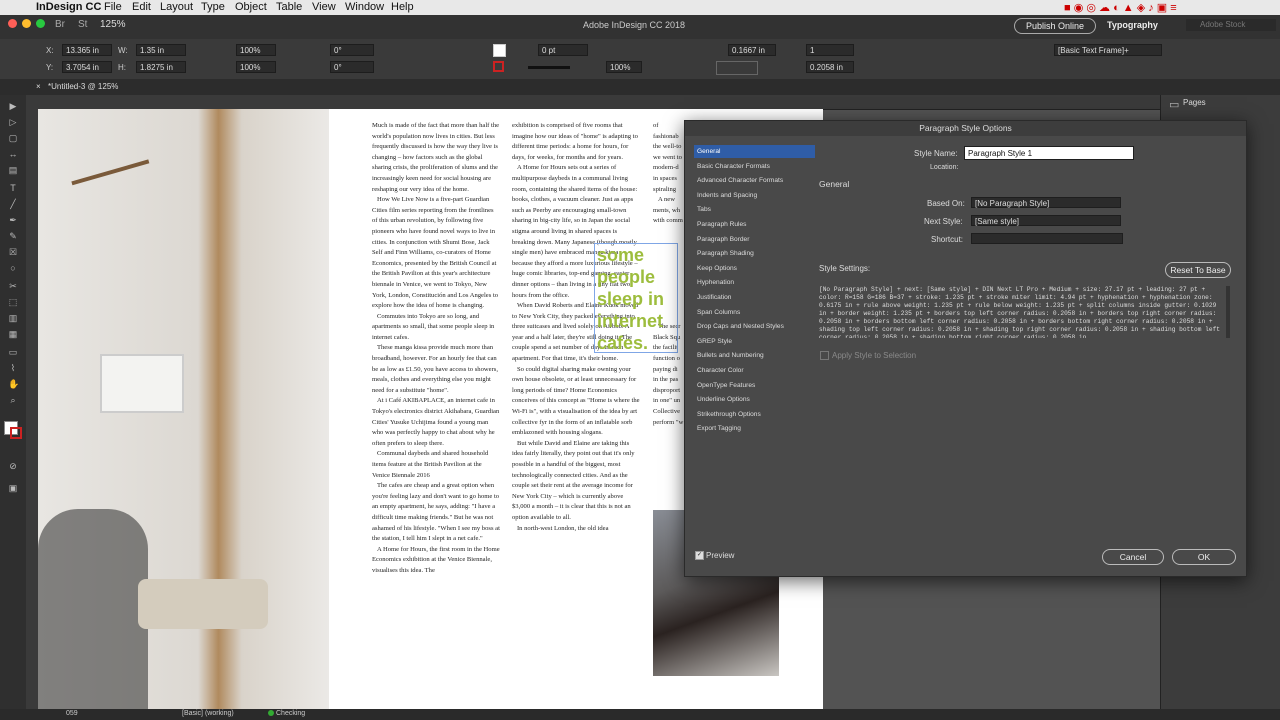  I want to click on eyedropper-tool-icon: ⌇, so click(13, 368).